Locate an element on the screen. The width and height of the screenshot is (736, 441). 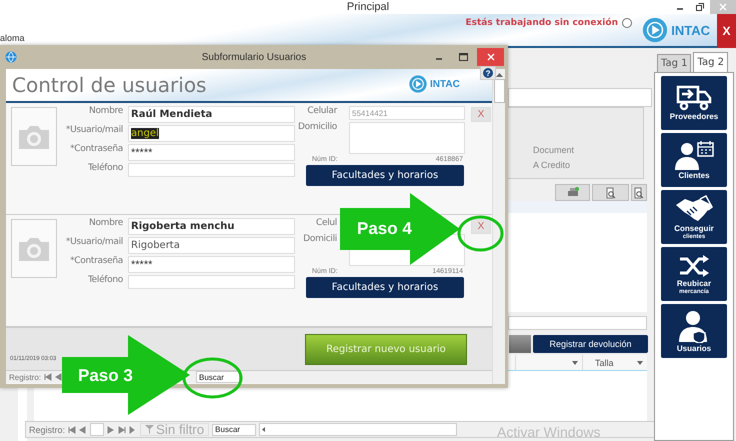
next-record-icon is located at coordinates (111, 430).